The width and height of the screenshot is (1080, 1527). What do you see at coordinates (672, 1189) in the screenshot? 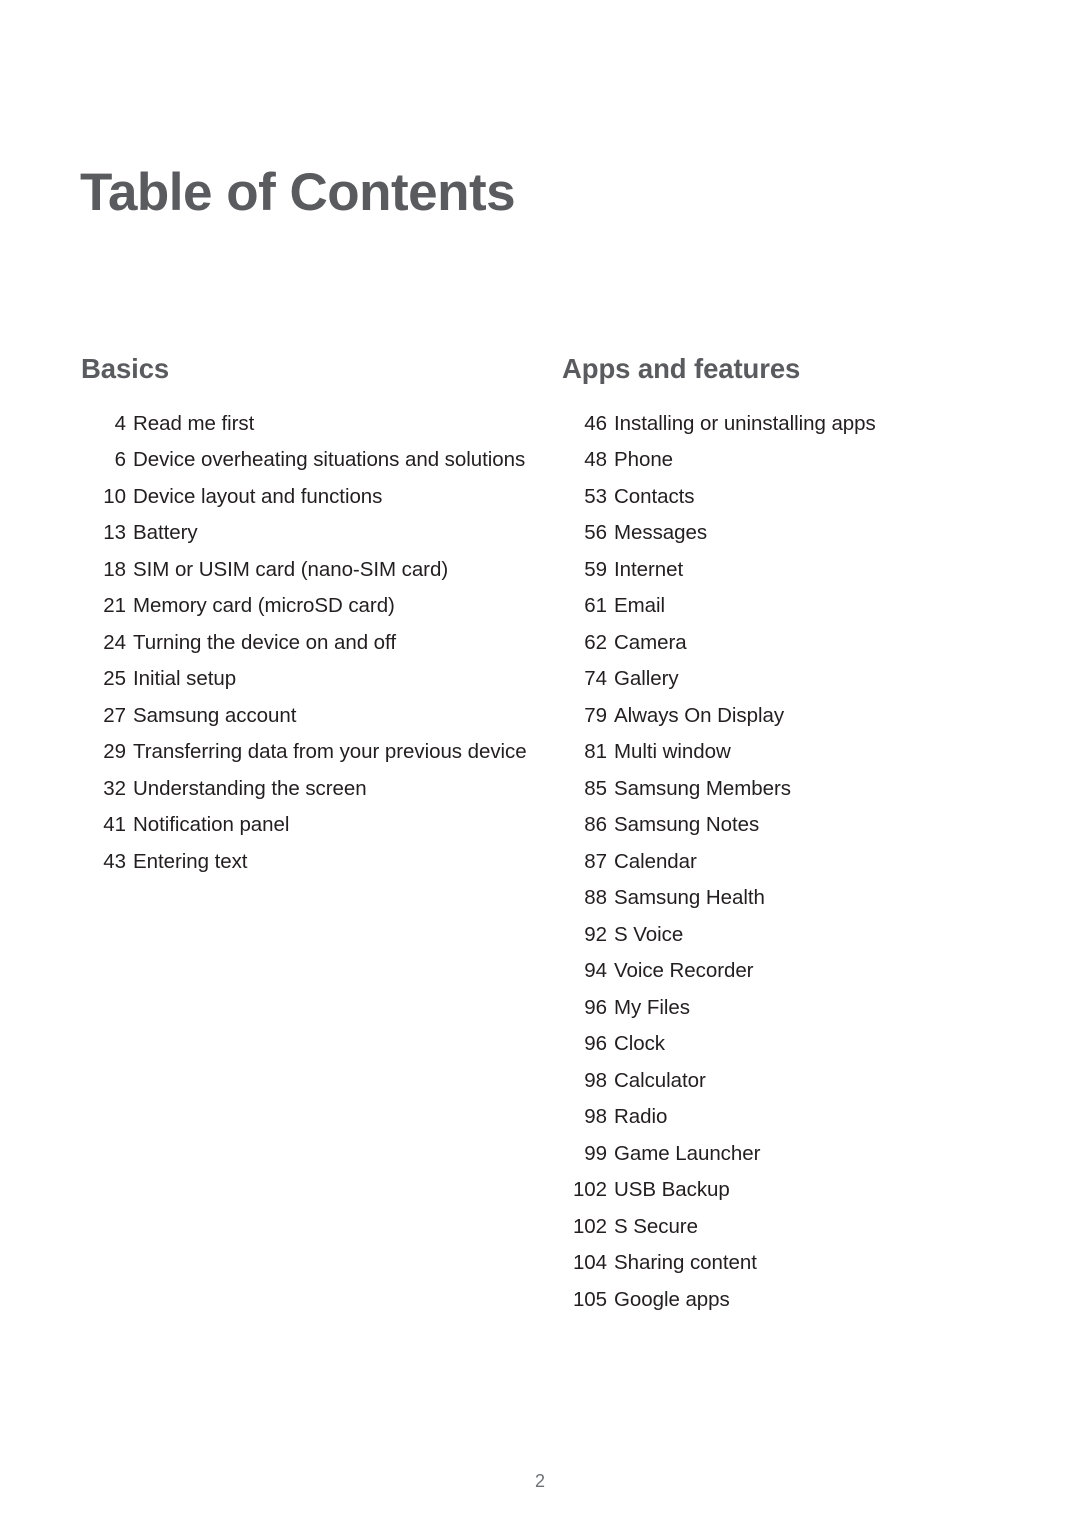
I see `toc-entry-title: USB Backup` at bounding box center [672, 1189].